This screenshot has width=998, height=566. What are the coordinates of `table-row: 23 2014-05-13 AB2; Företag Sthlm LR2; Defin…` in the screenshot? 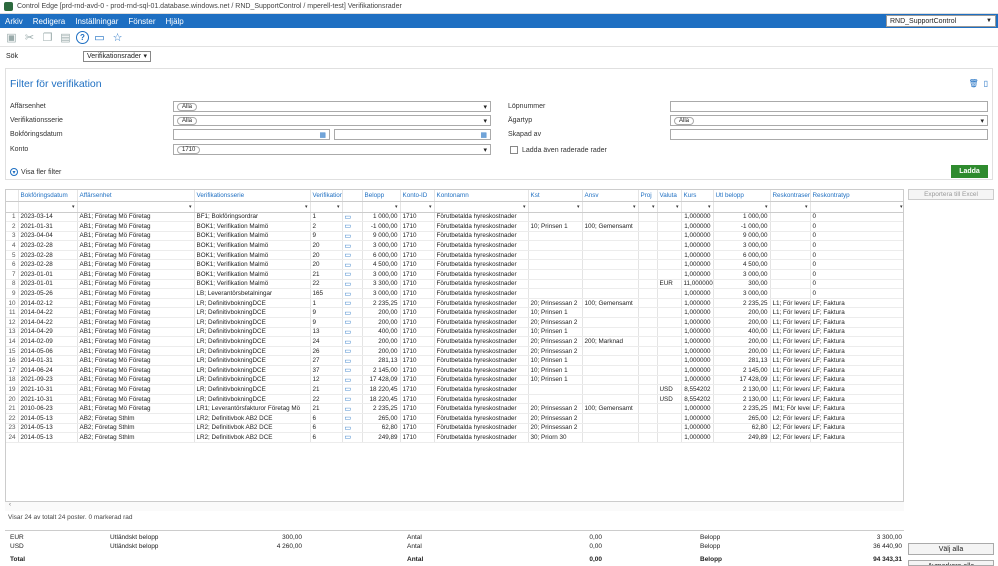 It's located at (454, 428).